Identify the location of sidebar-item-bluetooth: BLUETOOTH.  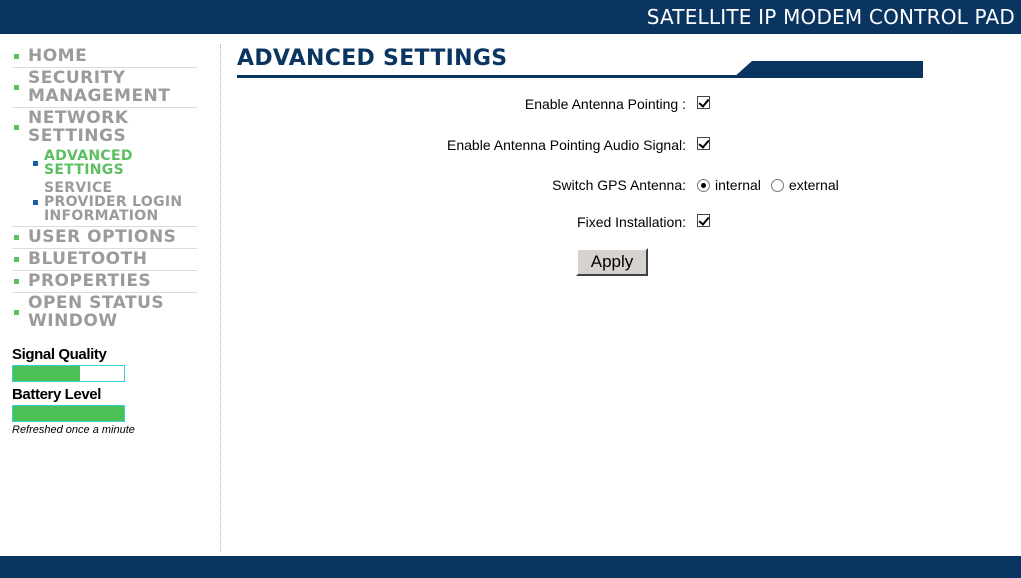
(104, 260).